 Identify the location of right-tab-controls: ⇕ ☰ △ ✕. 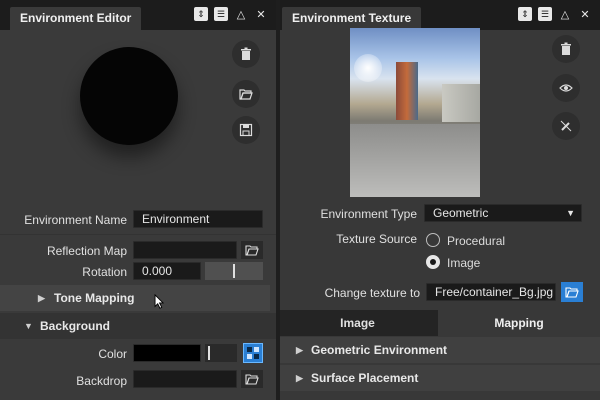
(555, 14).